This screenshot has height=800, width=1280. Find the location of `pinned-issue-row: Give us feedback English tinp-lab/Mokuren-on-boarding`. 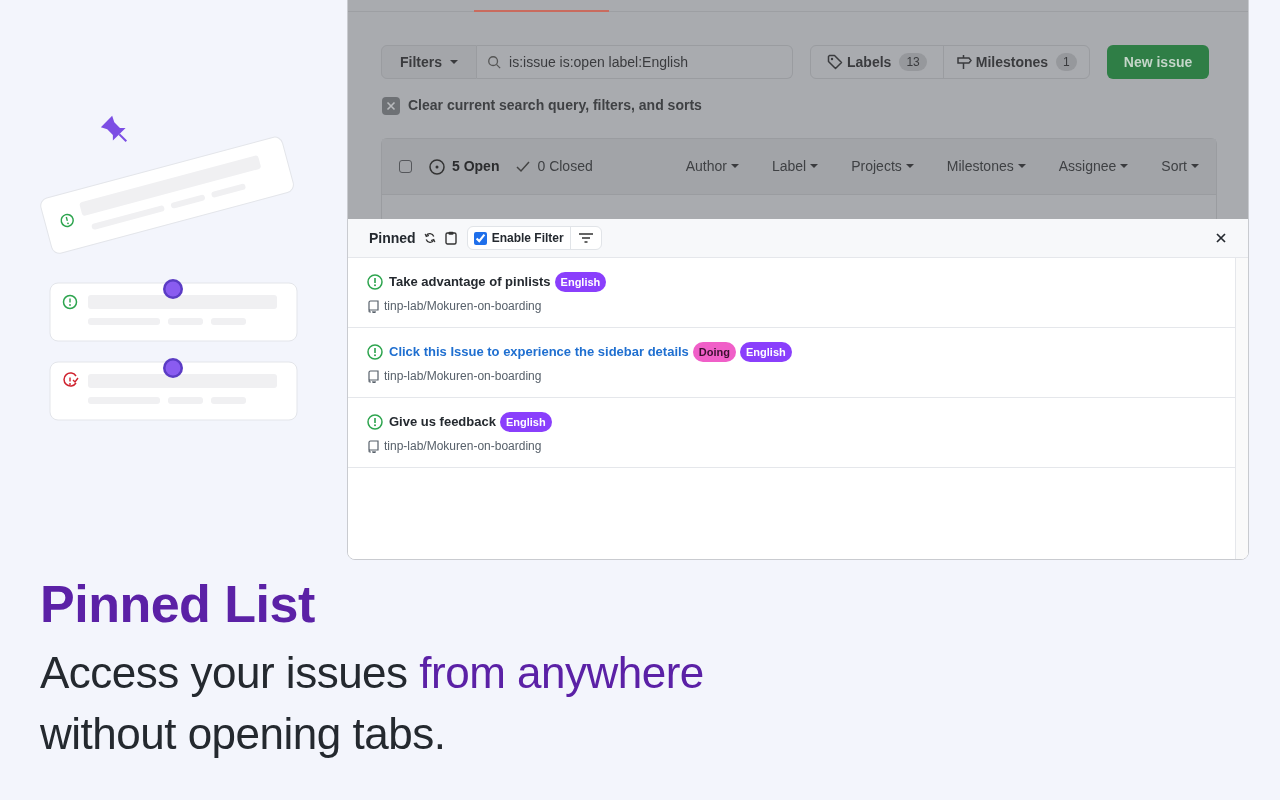

pinned-issue-row: Give us feedback English tinp-lab/Mokuren-on-boarding is located at coordinates (791, 433).